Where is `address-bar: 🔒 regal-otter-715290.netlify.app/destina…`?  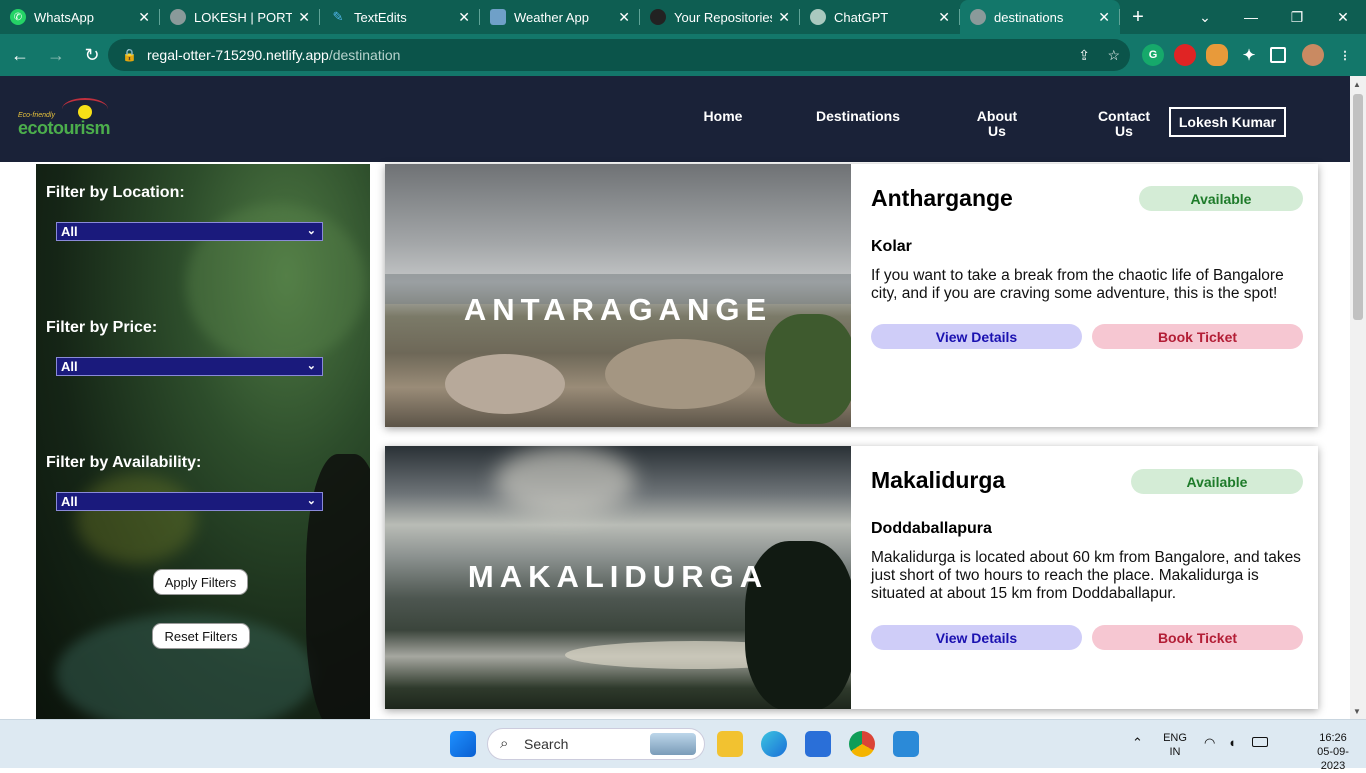
address-bar: 🔒 regal-otter-715290.netlify.app/destina… is located at coordinates (619, 55).